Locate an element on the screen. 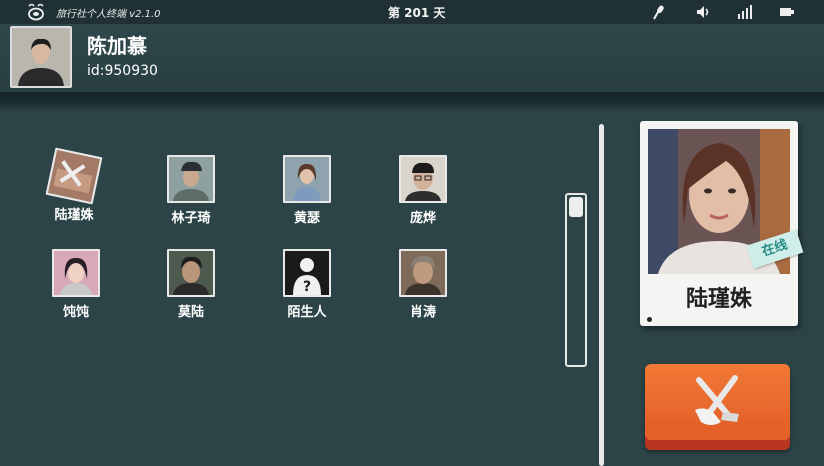  contact-stranger: ? 陌生人 is located at coordinates (303, 286).